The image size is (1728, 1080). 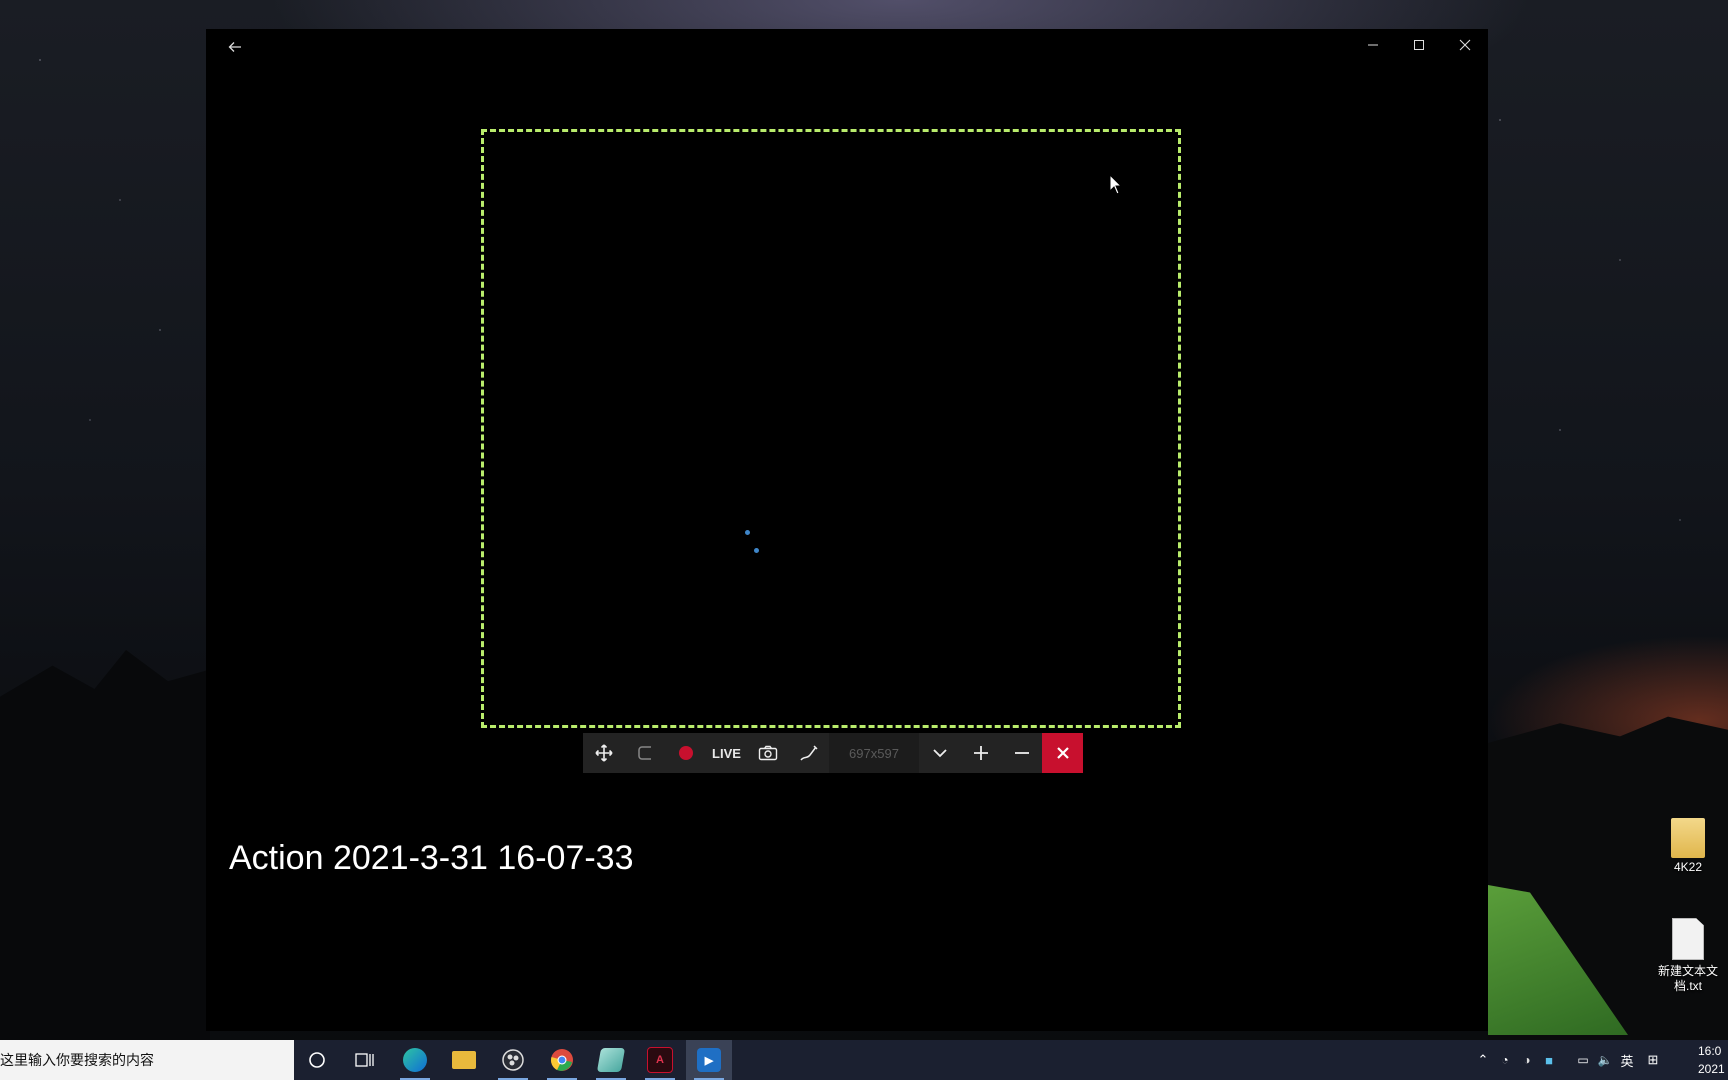 I want to click on size-dropdown-button, so click(x=939, y=753).